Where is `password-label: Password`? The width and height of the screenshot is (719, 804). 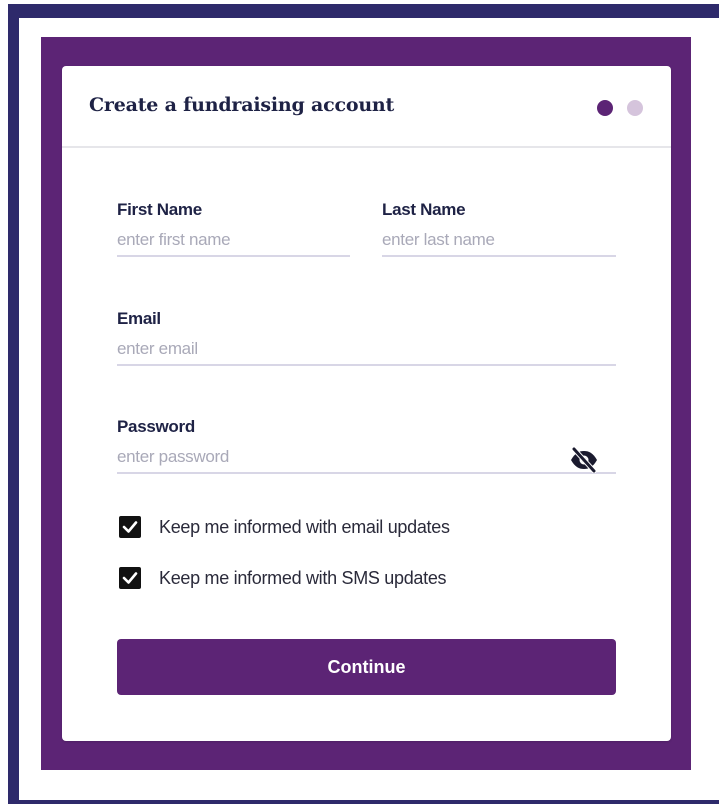
password-label: Password is located at coordinates (156, 426).